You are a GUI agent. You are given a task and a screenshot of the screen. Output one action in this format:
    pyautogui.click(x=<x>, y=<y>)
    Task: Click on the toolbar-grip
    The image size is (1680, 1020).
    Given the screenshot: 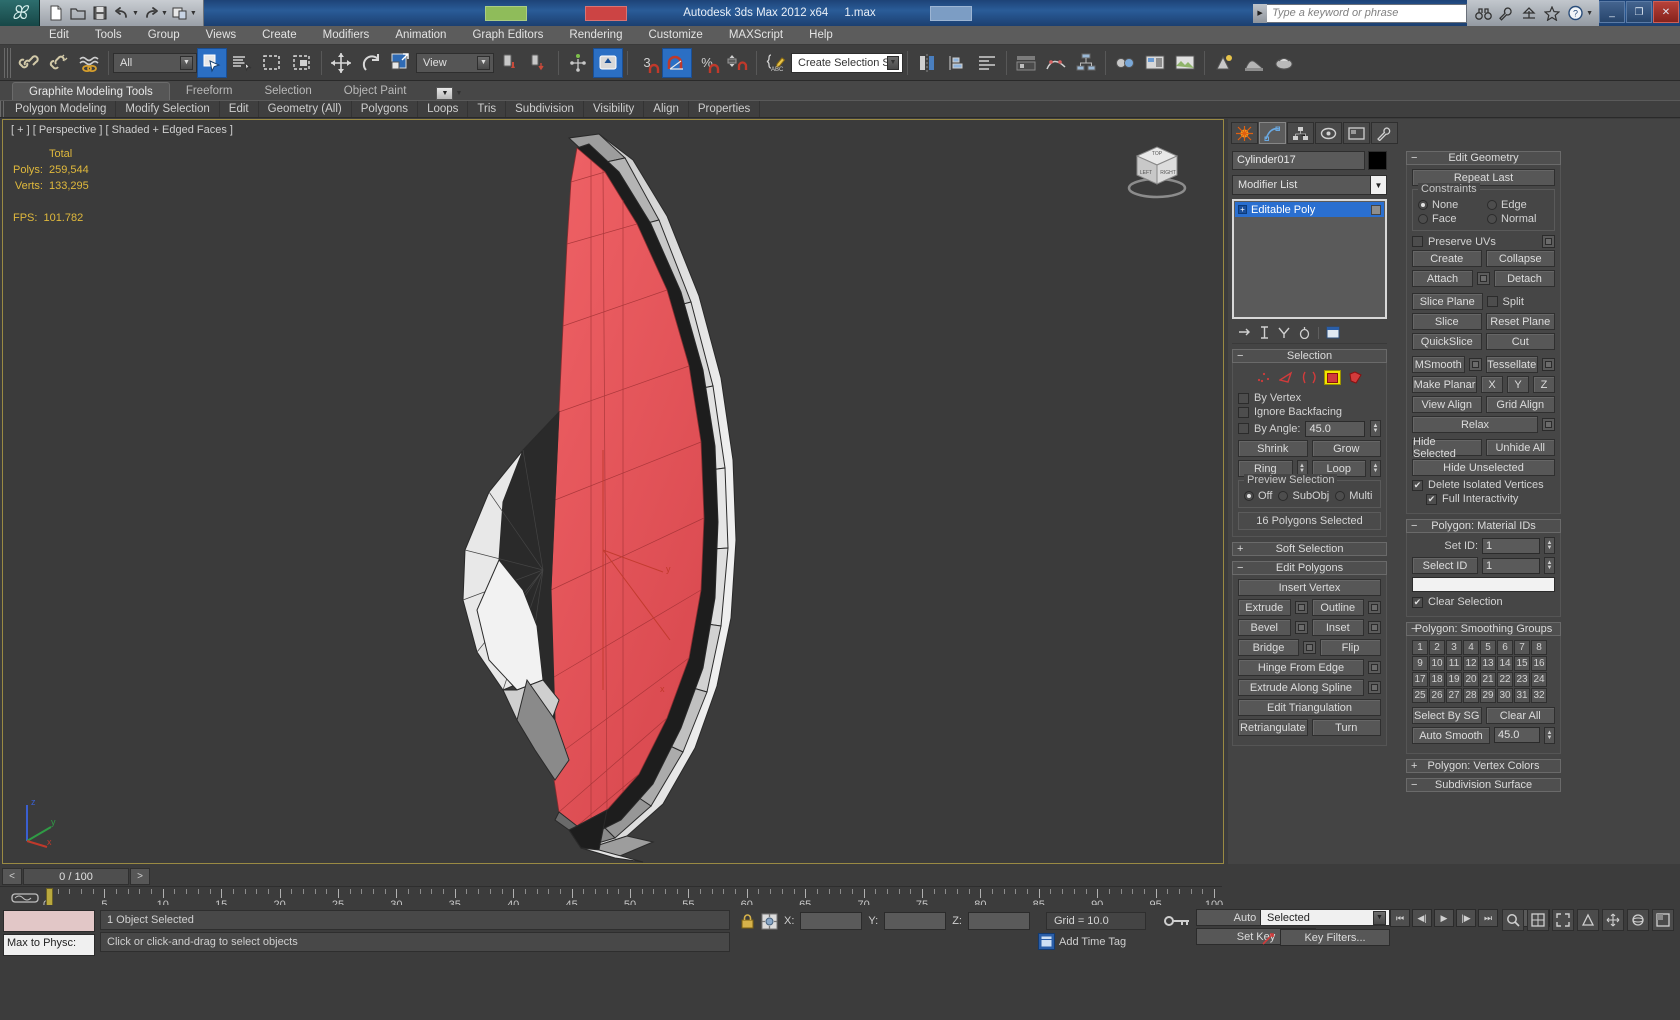 What is the action you would take?
    pyautogui.click(x=7, y=62)
    